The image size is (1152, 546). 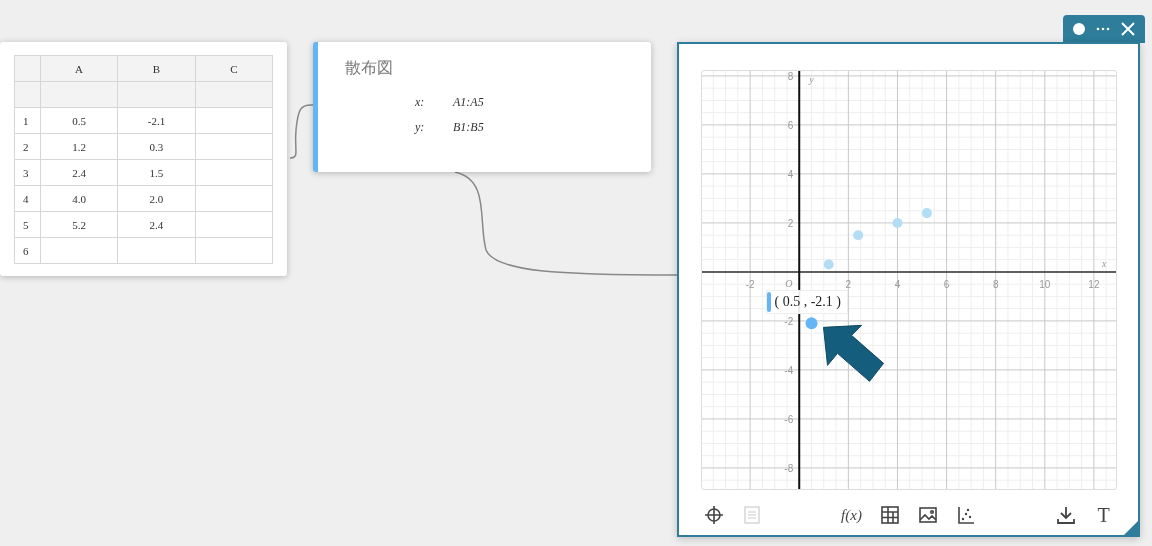 I want to click on card-title: 散布図, so click(x=369, y=68).